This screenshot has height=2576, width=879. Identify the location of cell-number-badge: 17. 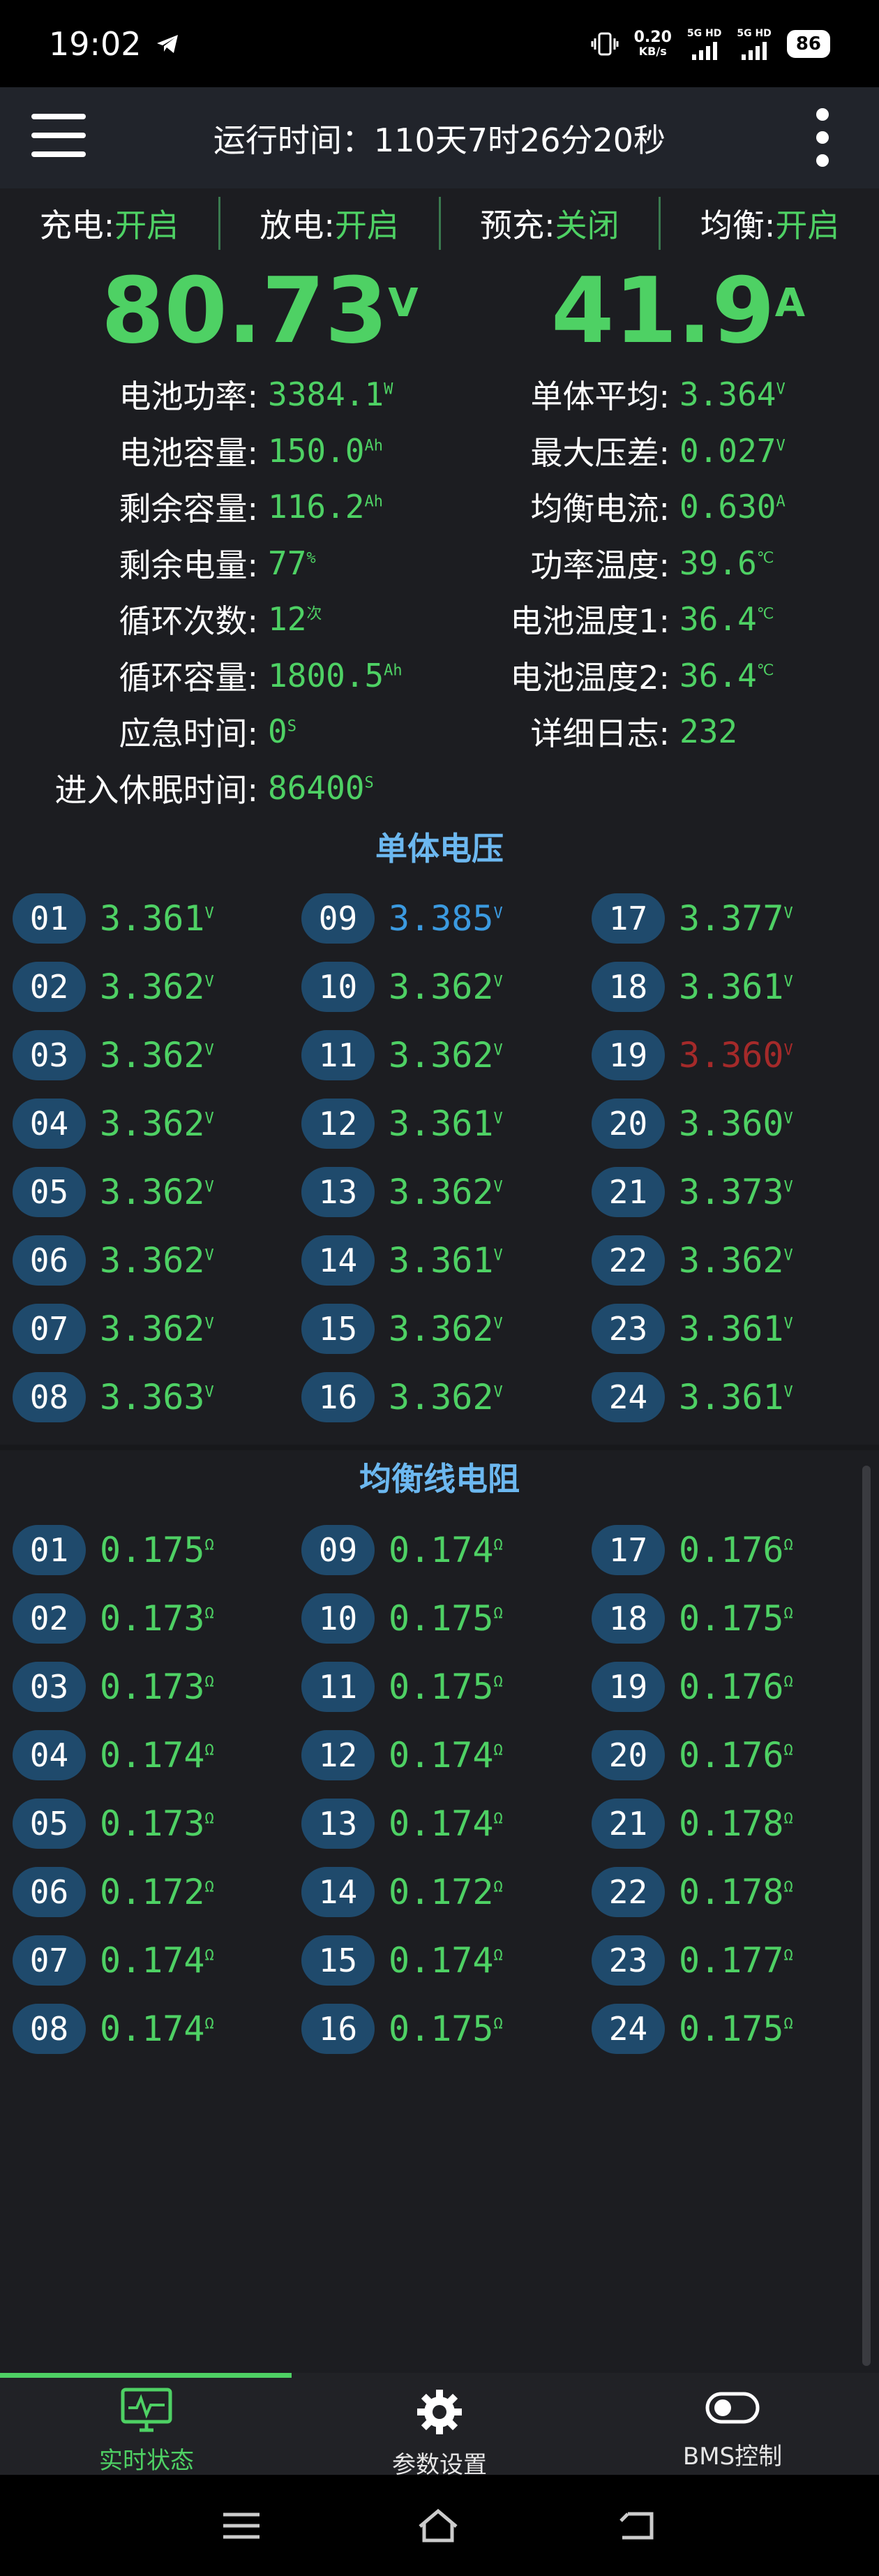
(628, 919).